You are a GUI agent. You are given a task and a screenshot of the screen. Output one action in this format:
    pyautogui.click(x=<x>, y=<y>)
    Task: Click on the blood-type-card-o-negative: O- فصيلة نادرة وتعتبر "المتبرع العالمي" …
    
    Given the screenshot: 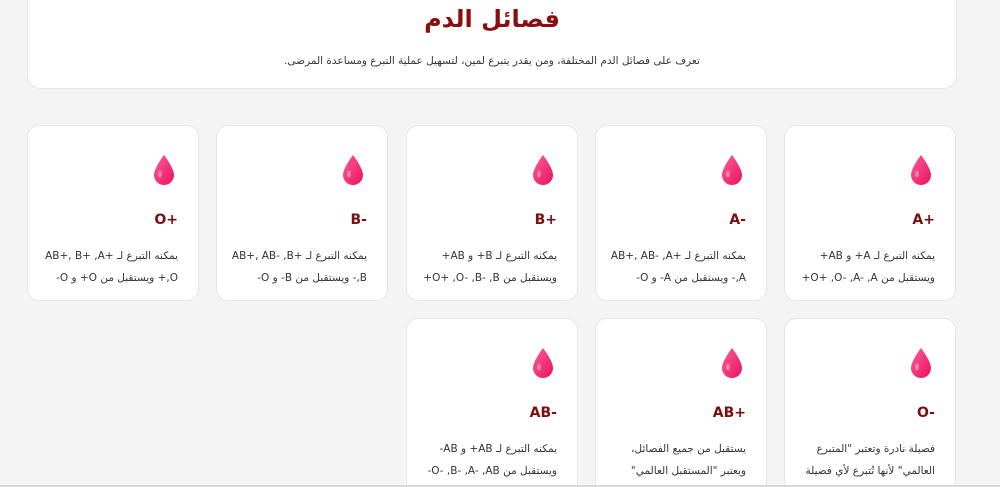 What is the action you would take?
    pyautogui.click(x=870, y=402)
    